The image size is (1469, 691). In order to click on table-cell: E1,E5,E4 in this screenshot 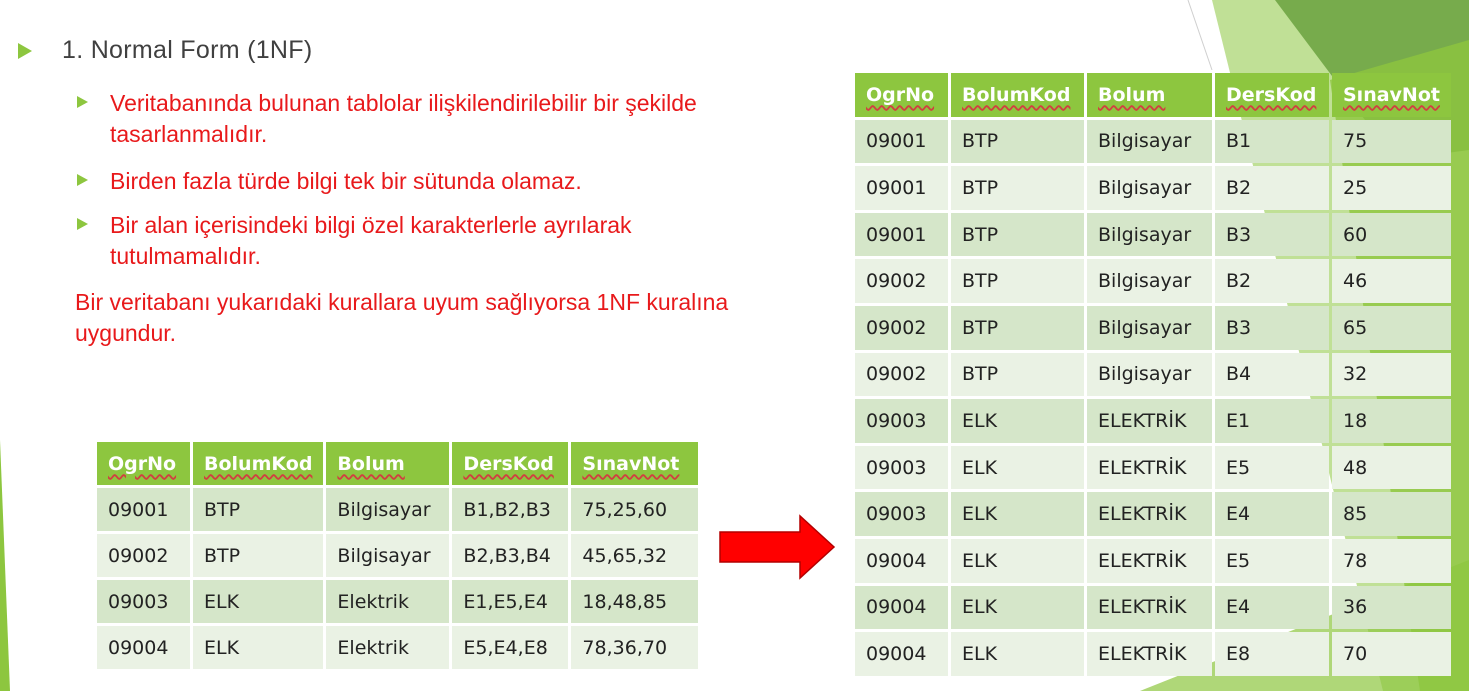, I will do `click(510, 601)`.